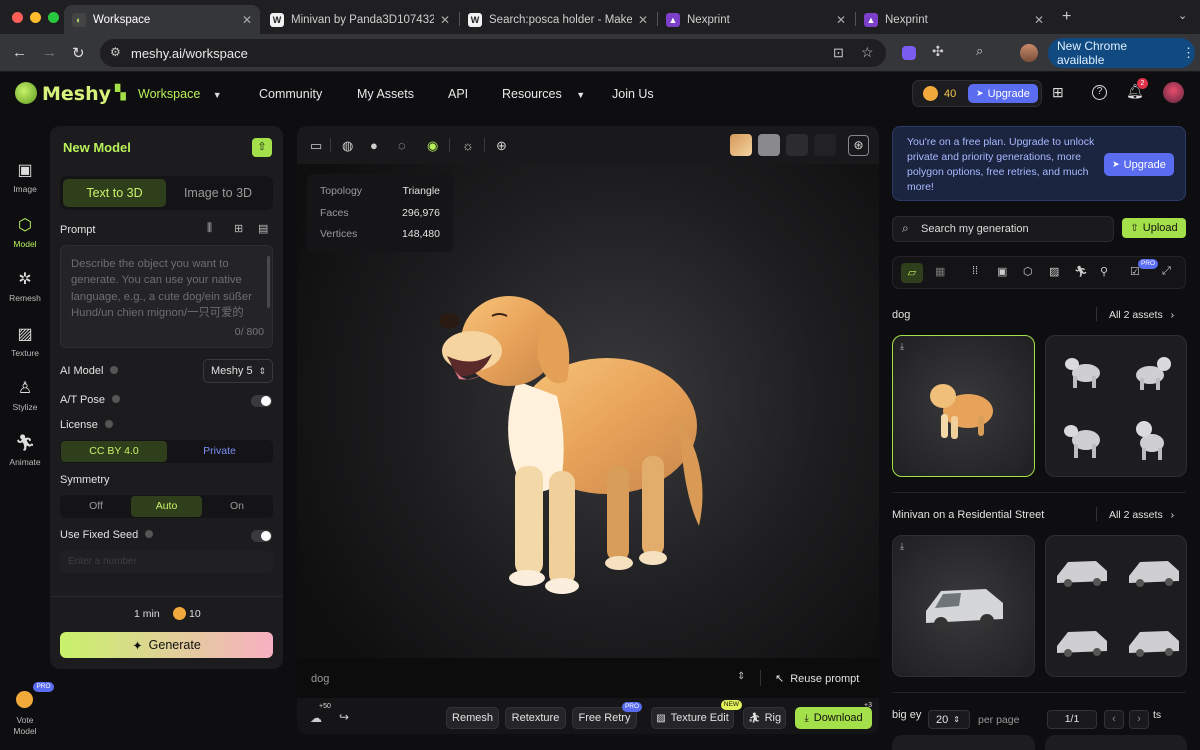 The image size is (1200, 750). Describe the element at coordinates (25, 450) in the screenshot. I see `rail-item-animate: 🏃︎ Animate` at that location.